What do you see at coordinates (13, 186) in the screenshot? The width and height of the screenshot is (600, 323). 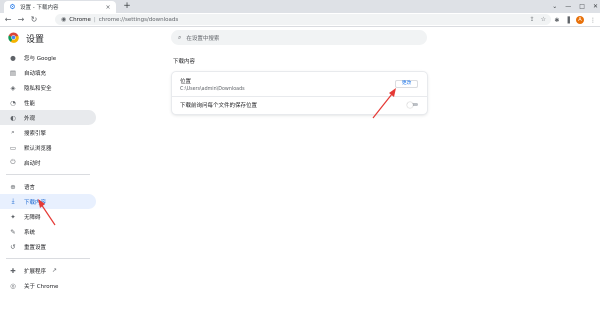 I see `globe-icon: ⊕` at bounding box center [13, 186].